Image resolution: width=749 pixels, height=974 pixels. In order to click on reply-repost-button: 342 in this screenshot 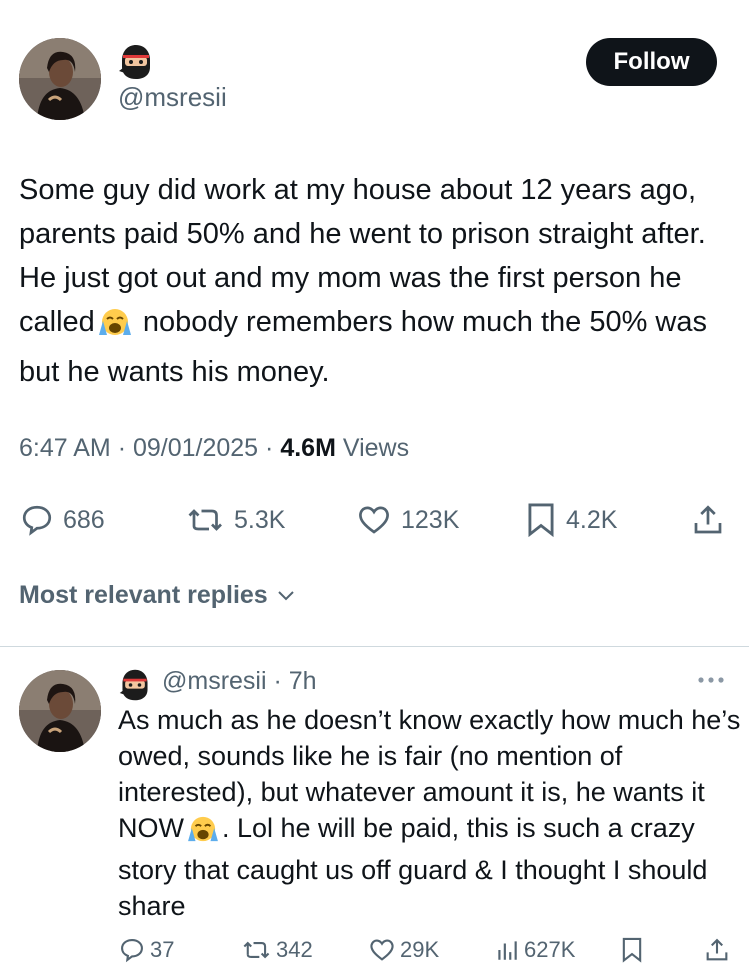, I will do `click(277, 950)`.